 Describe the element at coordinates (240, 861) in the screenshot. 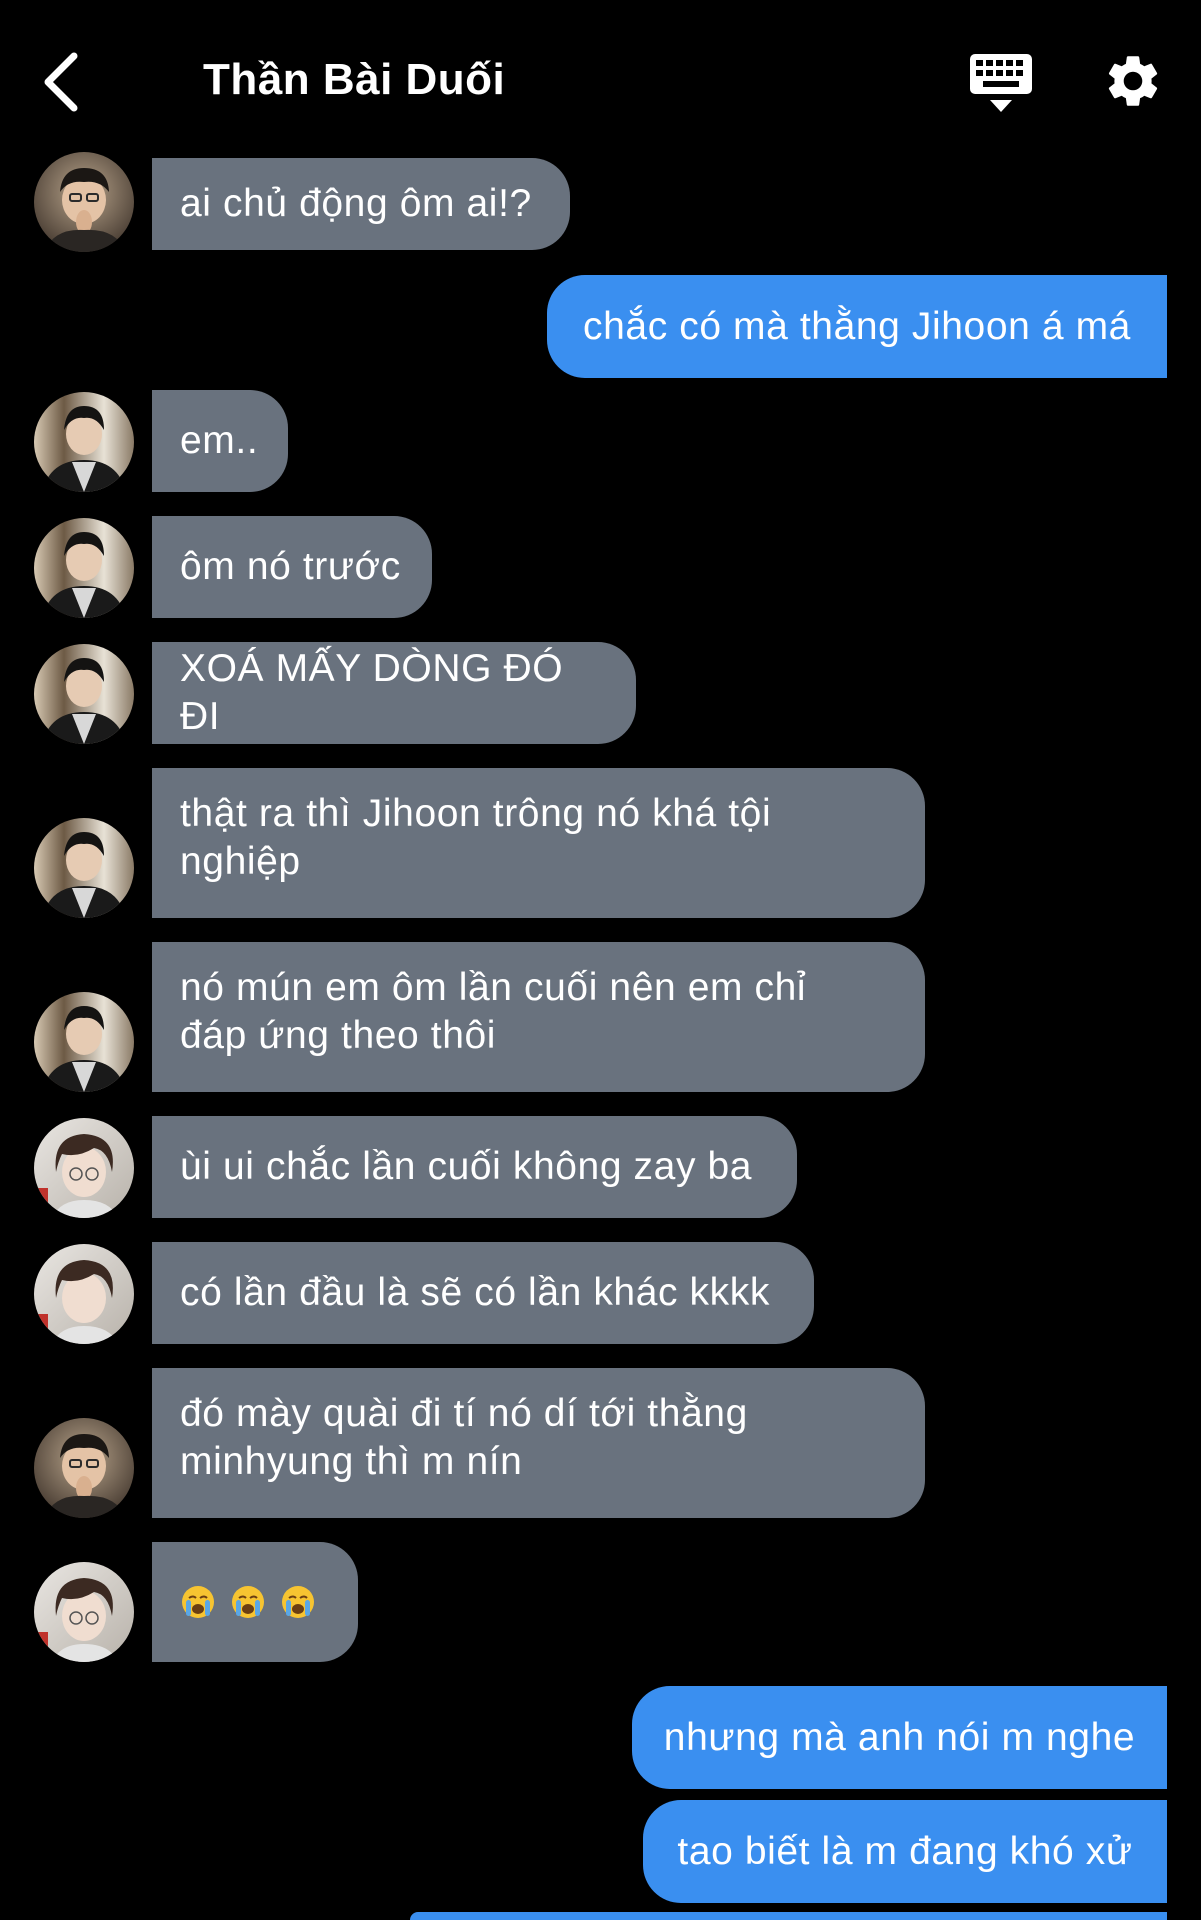

I see `message-text-line: nghiệp` at that location.